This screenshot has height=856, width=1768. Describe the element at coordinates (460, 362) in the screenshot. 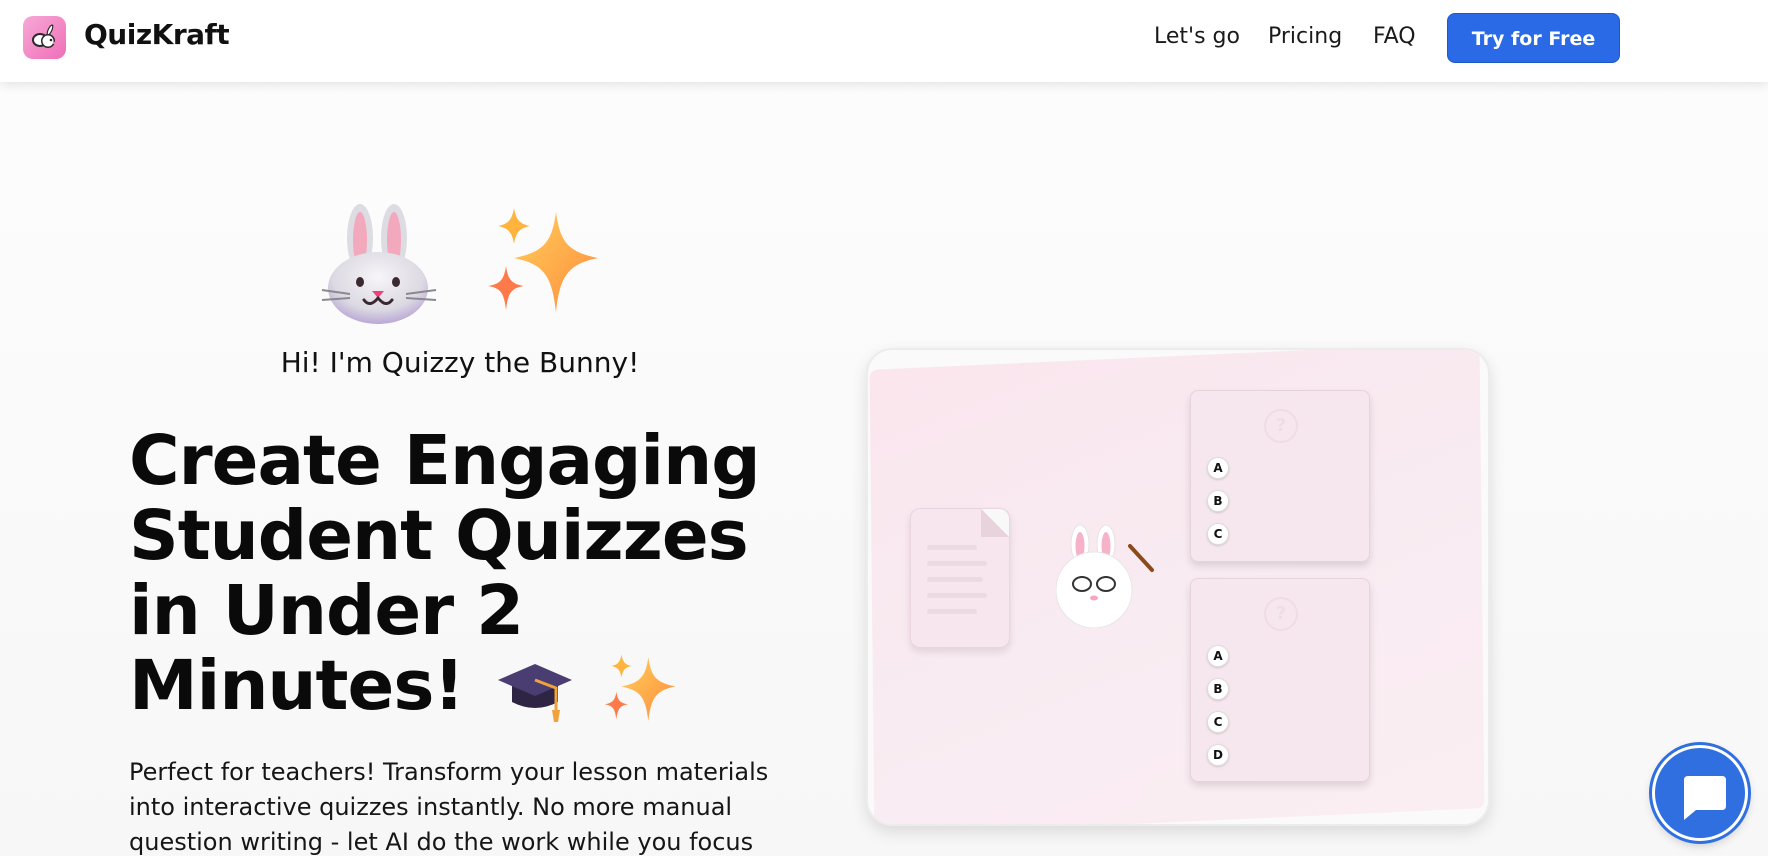

I see `mascot-greeting: Hi! I'm Quizzy the Bunny!` at that location.